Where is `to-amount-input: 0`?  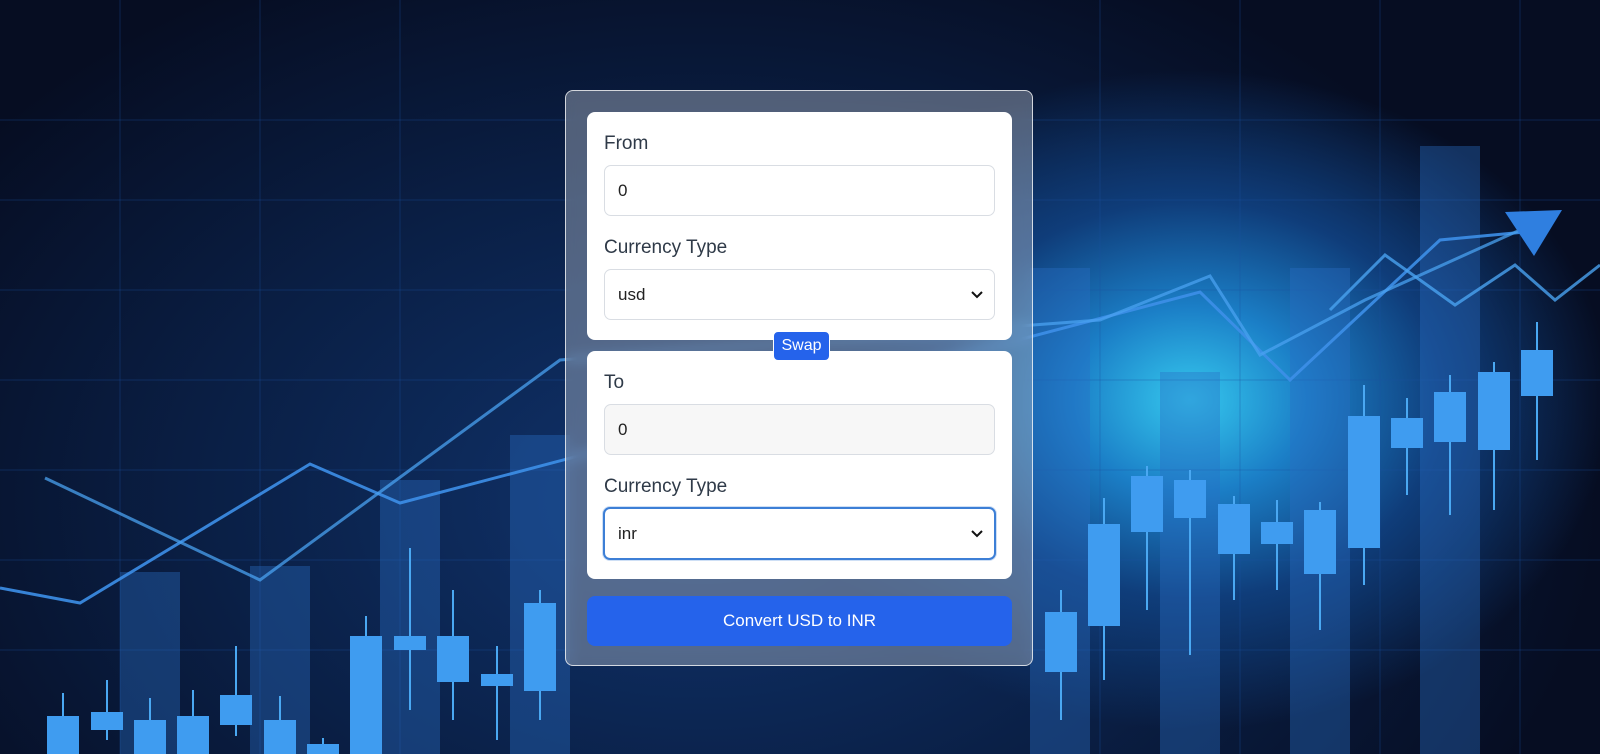
to-amount-input: 0 is located at coordinates (799, 429).